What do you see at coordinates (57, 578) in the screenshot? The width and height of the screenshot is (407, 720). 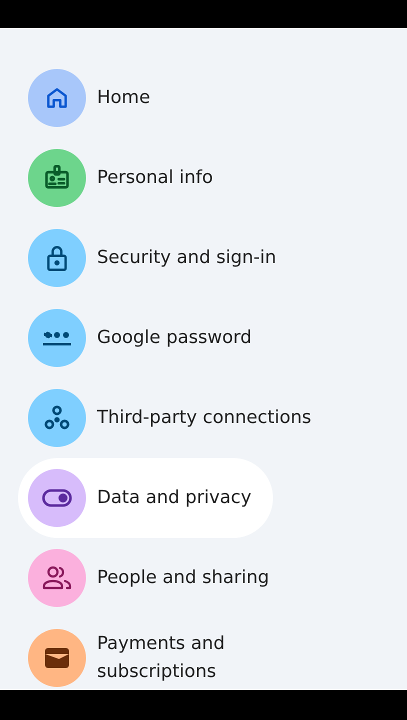 I see `people-icon` at bounding box center [57, 578].